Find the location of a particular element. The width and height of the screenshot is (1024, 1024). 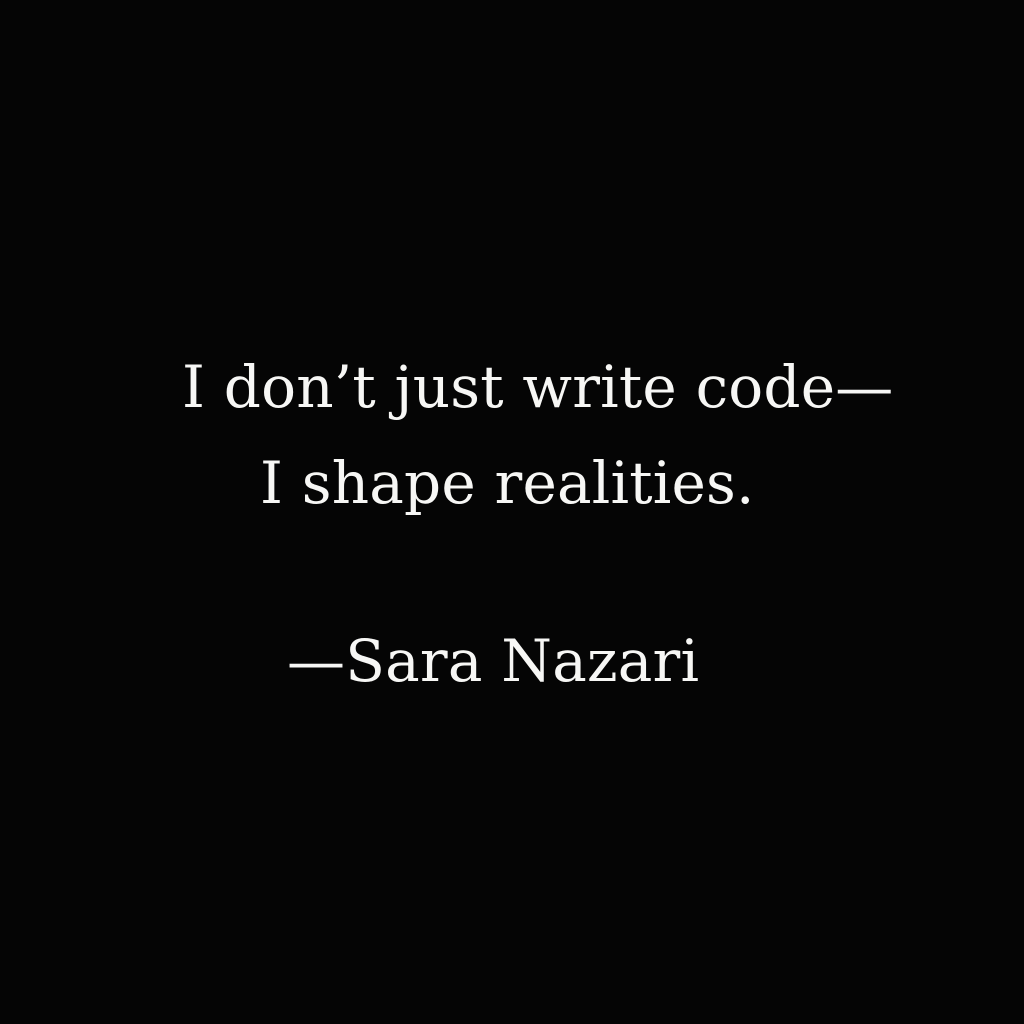

quote-line-1: I don’t just write code— is located at coordinates (538, 387).